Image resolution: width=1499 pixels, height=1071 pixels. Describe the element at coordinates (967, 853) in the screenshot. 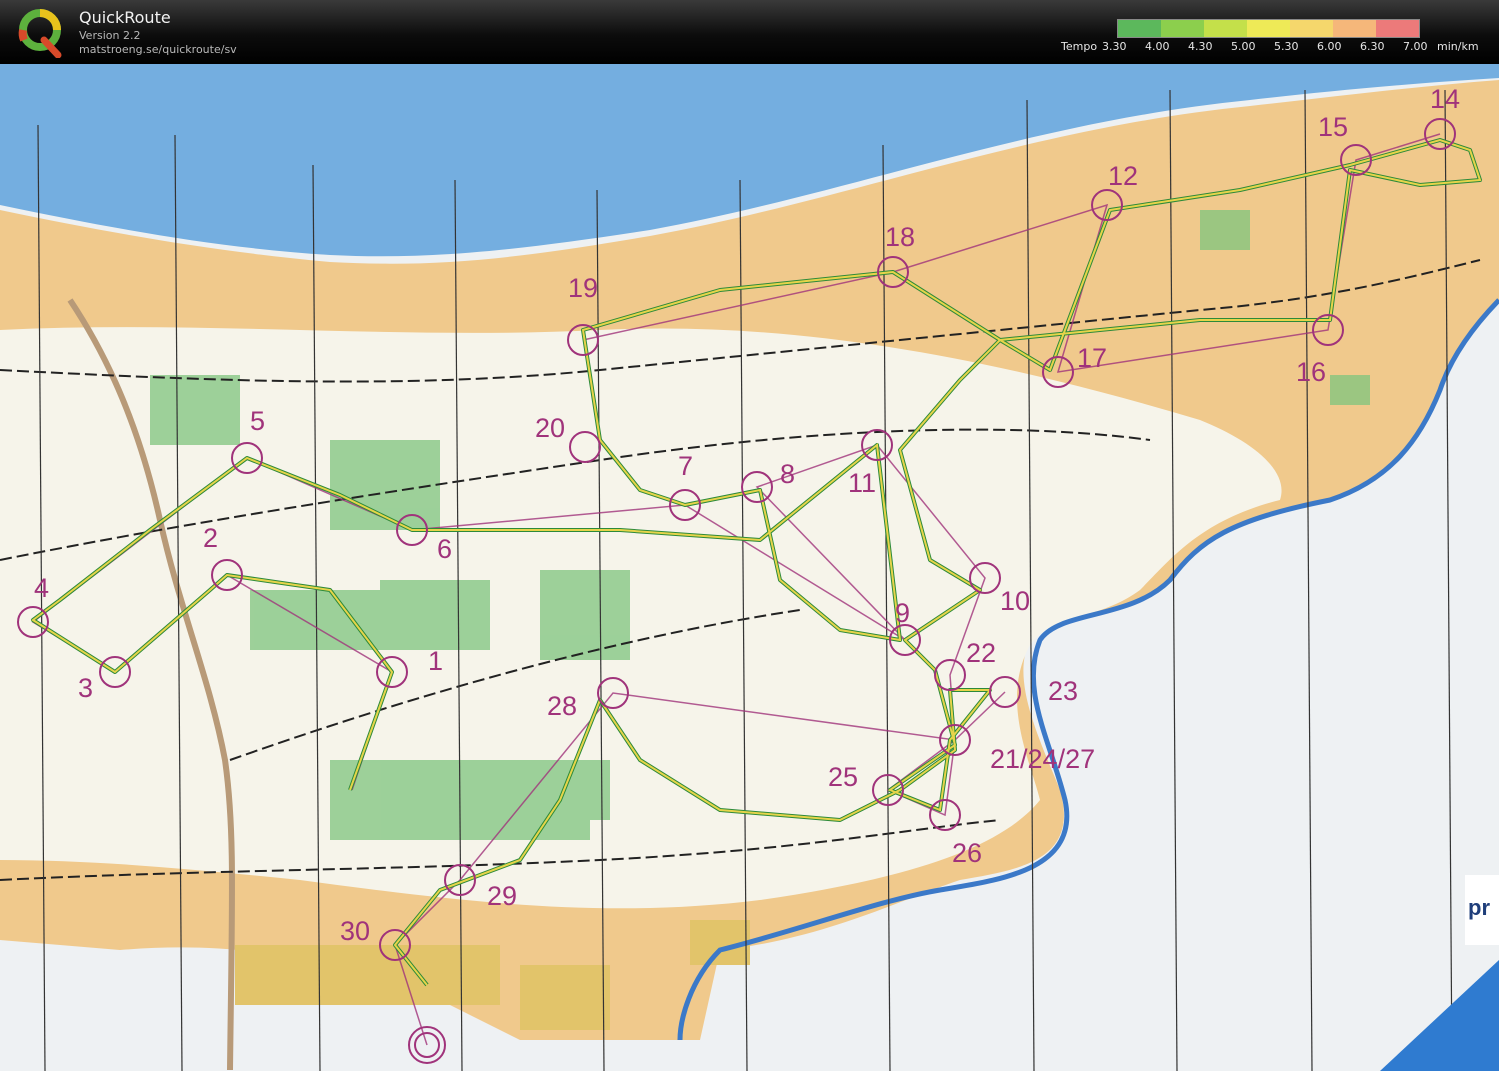

I see `control-label-26: 26` at that location.